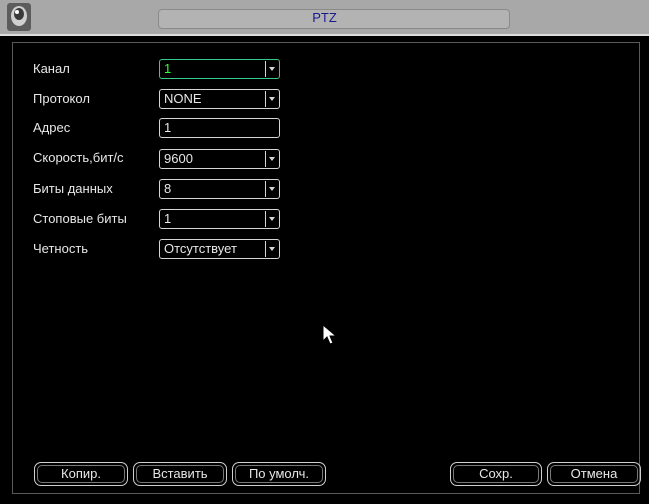 Image resolution: width=649 pixels, height=504 pixels. Describe the element at coordinates (219, 69) in the screenshot. I see `channel-select: 1` at that location.